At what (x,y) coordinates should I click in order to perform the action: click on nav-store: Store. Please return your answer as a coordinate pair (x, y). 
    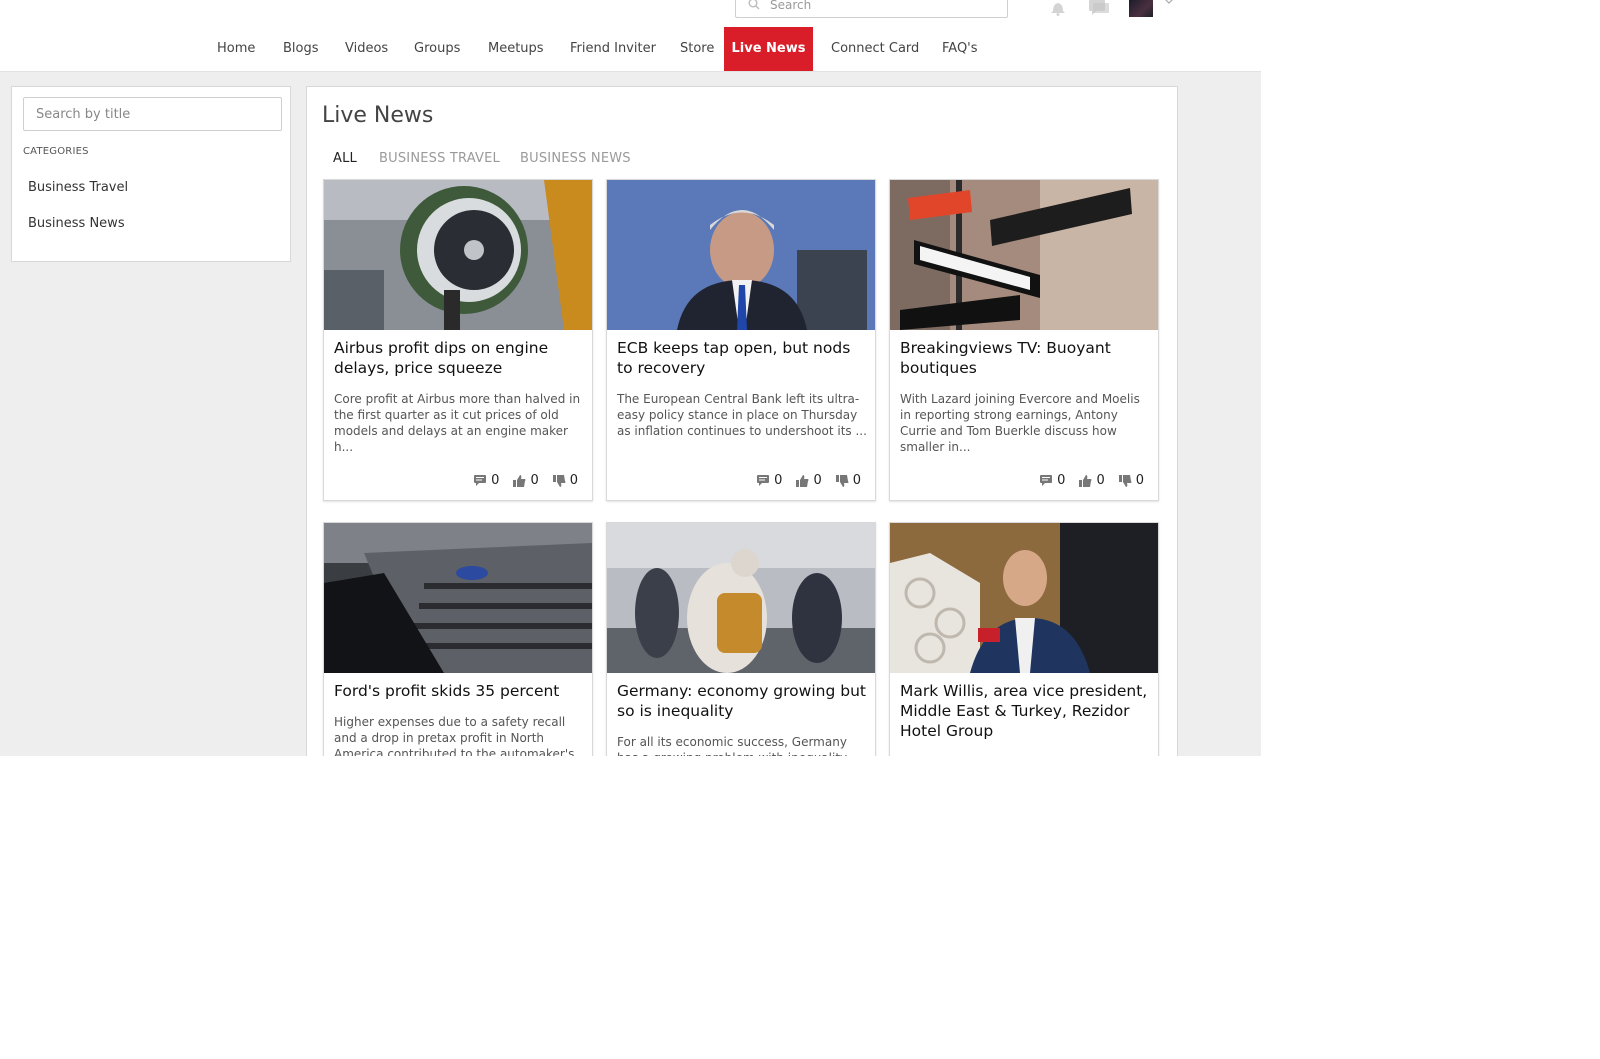
    Looking at the image, I should click on (697, 49).